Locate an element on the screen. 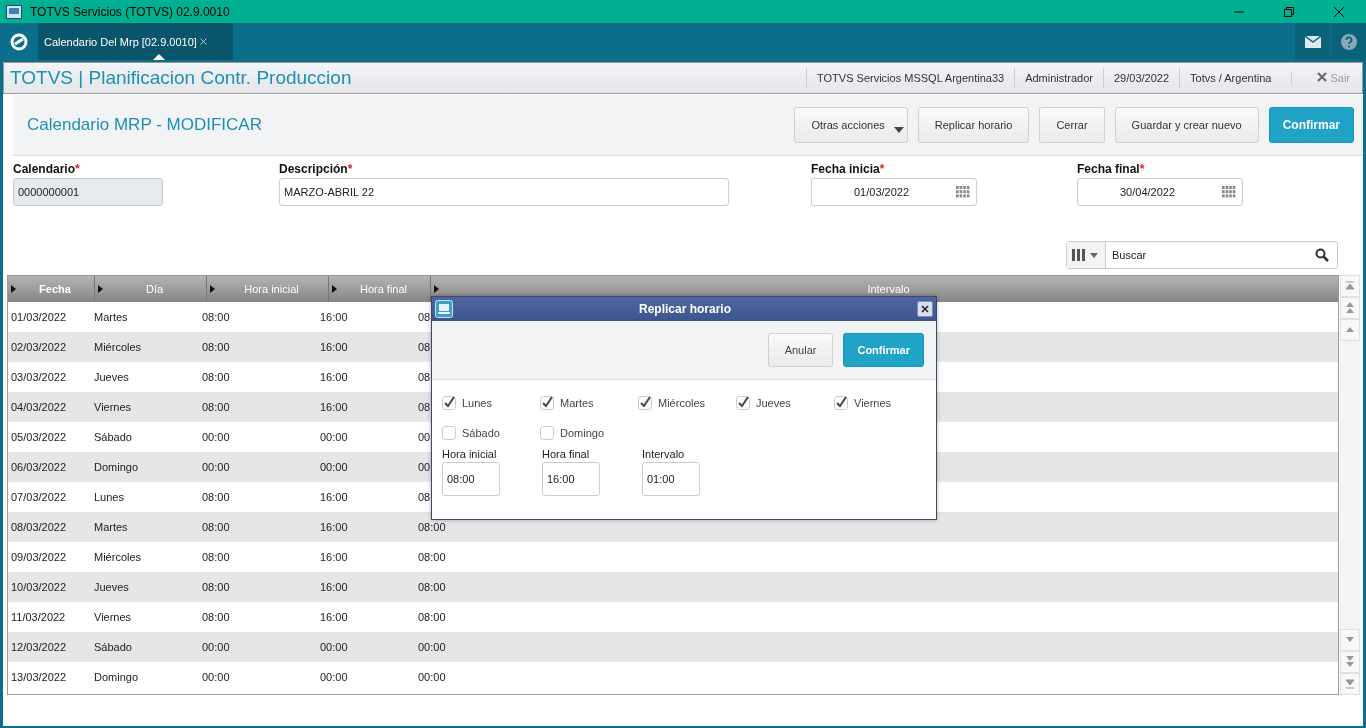 This screenshot has height=728, width=1366. page-up-button is located at coordinates (1350, 308).